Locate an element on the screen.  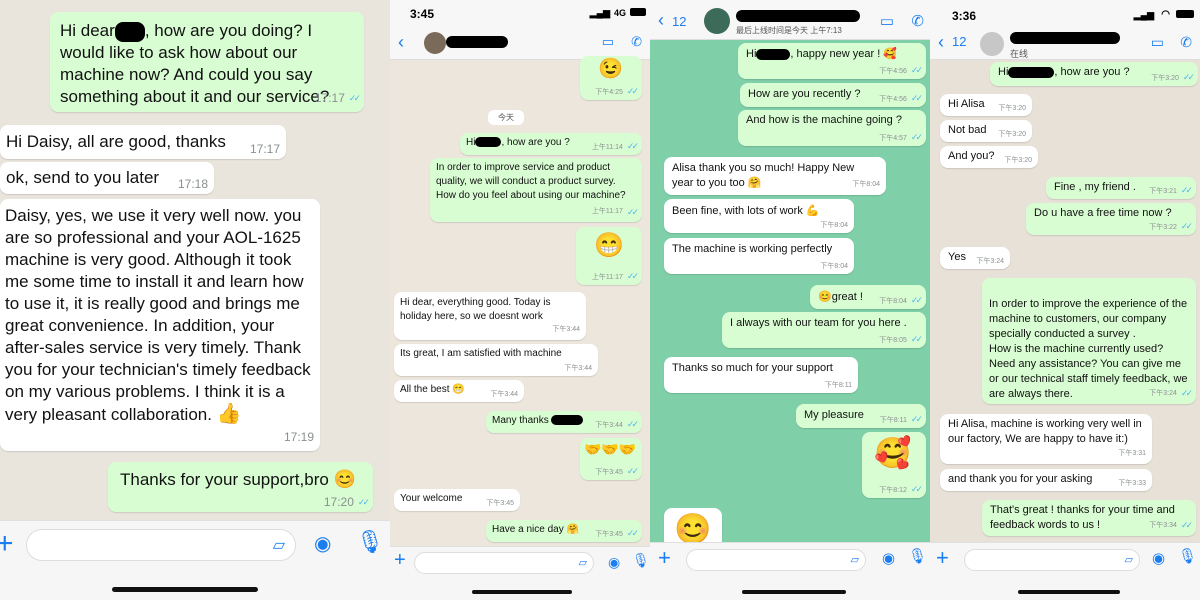
message-meta: 下午8:12 ✓✓ is located at coordinates (901, 489).